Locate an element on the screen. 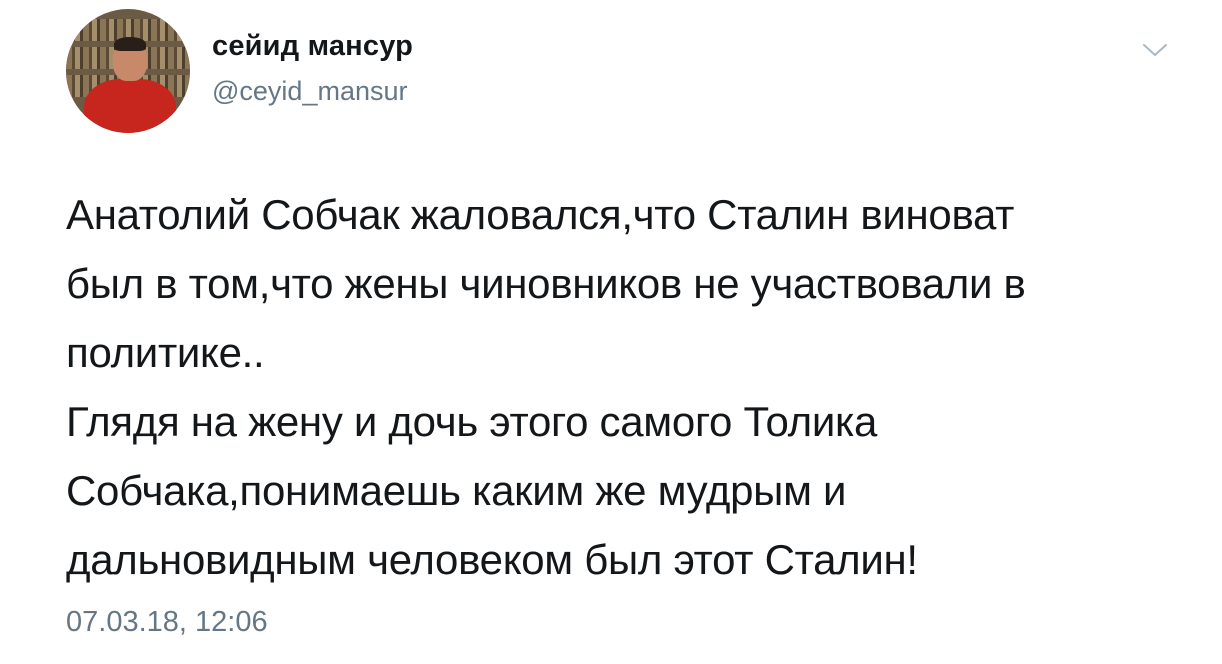 Image resolution: width=1222 pixels, height=664 pixels. tweet-text-line: Собчака,понимаешь каким же мудрым и is located at coordinates (456, 490).